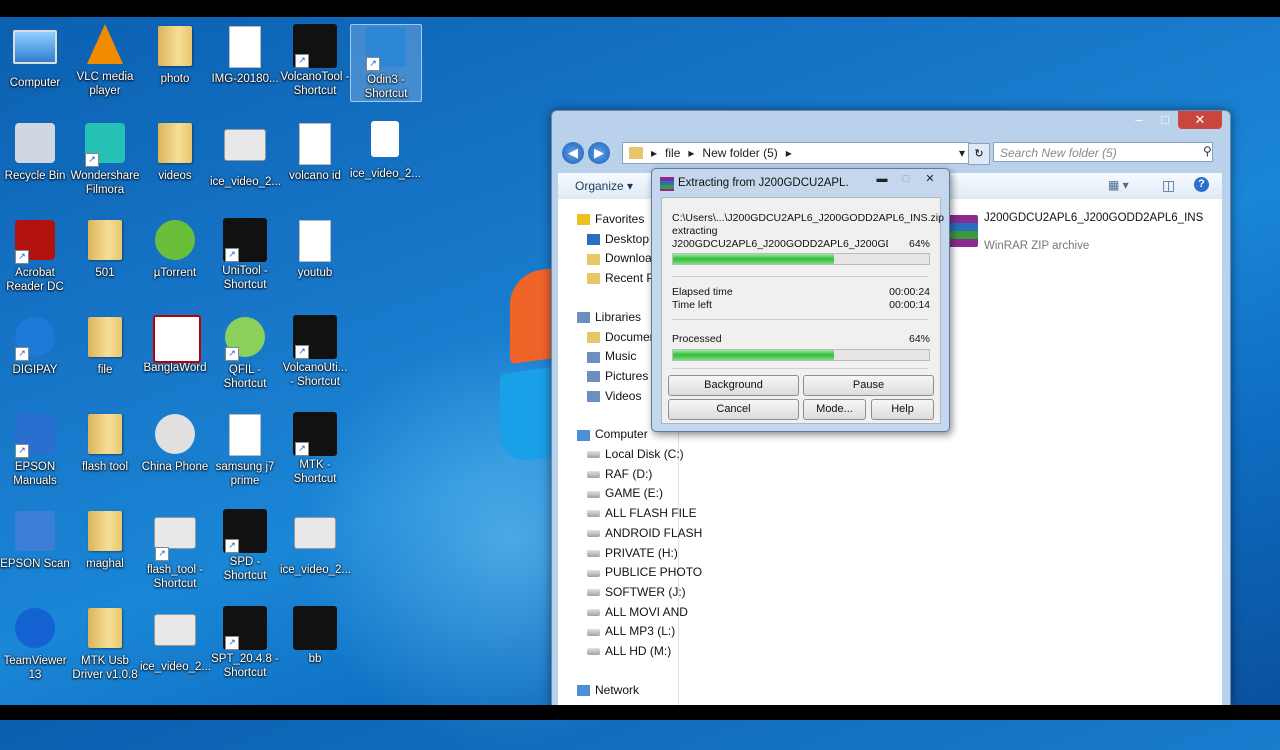 The height and width of the screenshot is (750, 1280). What do you see at coordinates (315, 449) in the screenshot?
I see `desktop-icon: ↗ MTK - Shortcut` at bounding box center [315, 449].